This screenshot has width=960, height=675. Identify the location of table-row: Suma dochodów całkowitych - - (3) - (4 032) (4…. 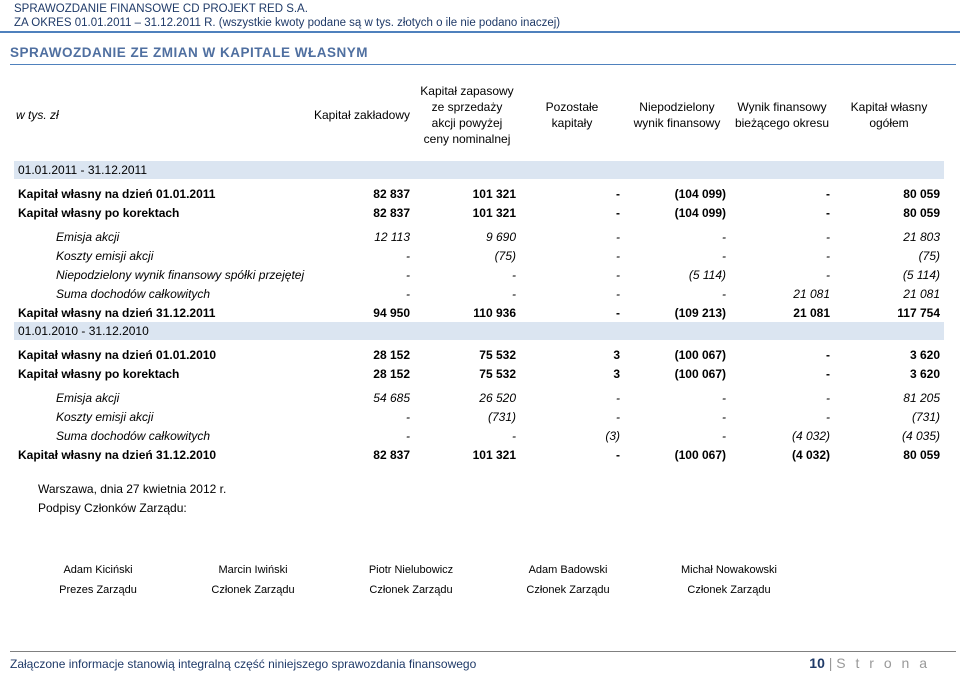
(479, 435).